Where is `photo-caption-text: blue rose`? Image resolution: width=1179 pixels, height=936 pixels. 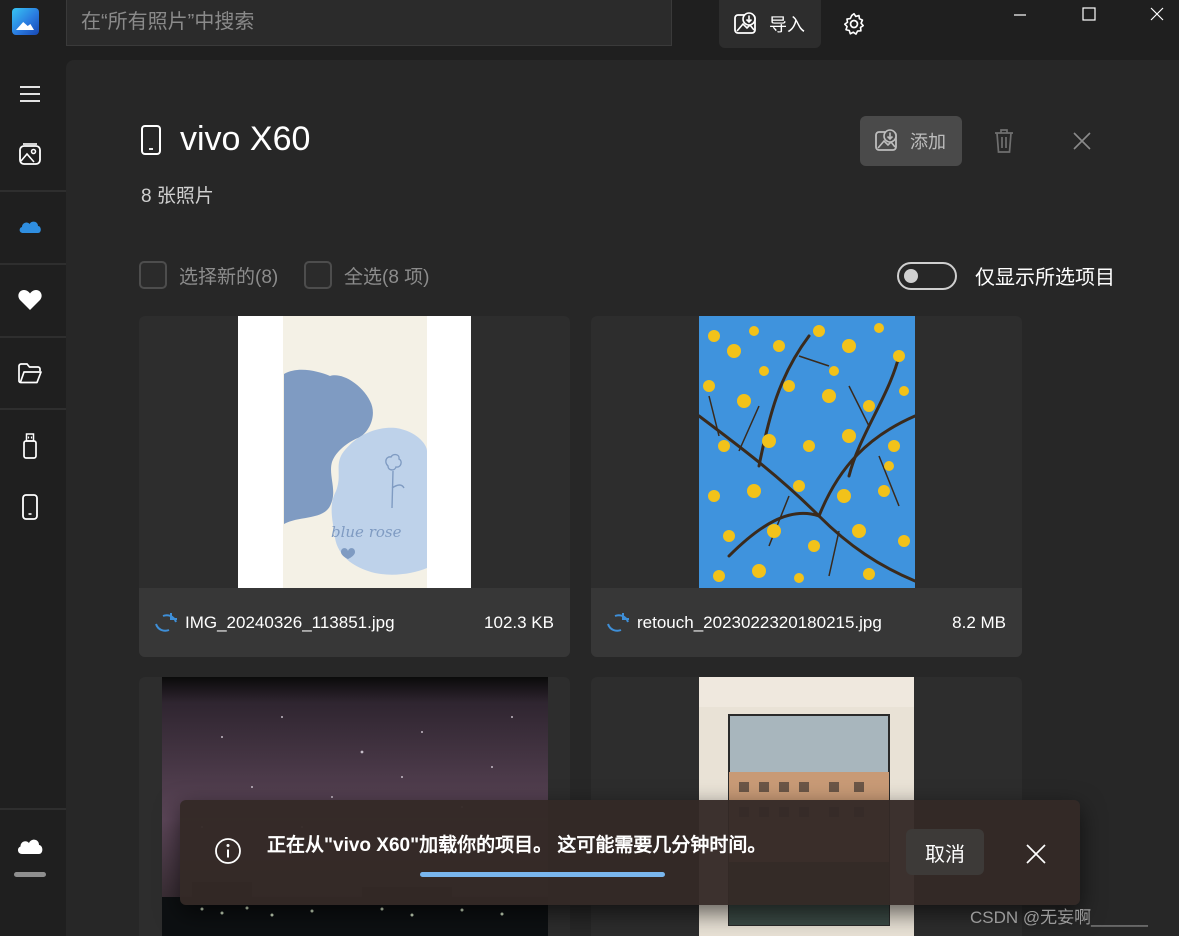 photo-caption-text: blue rose is located at coordinates (366, 532).